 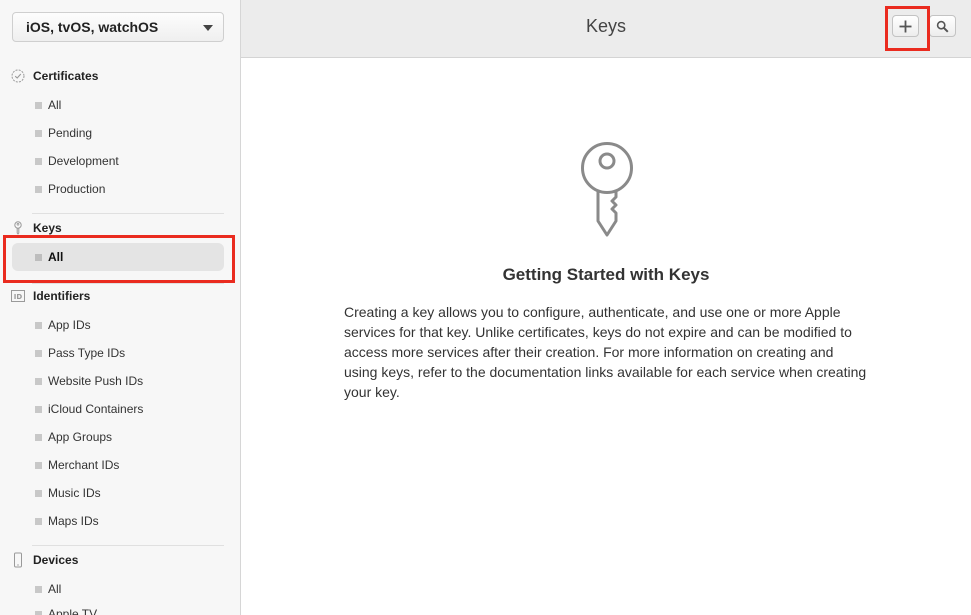 I want to click on sidebar-item-maps-ids: Maps IDs, so click(x=118, y=521).